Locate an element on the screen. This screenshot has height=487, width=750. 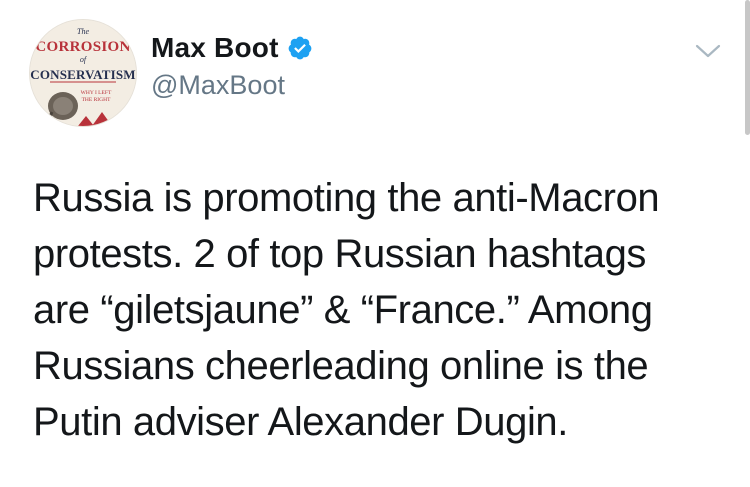
tweet-text-line: Putin adviser Alexander Dugin. is located at coordinates (300, 422).